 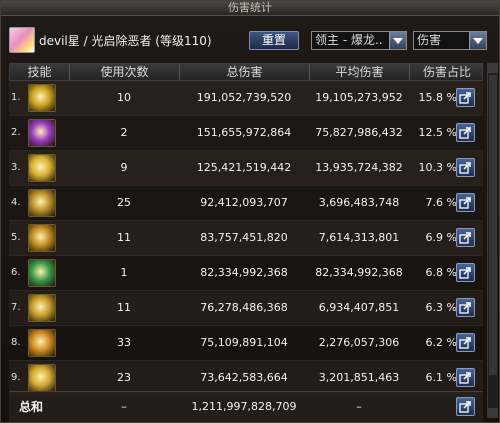 I want to click on table-row: 4. 25 92,412,093,707 3,696,483,748 7.6 %, so click(x=246, y=203).